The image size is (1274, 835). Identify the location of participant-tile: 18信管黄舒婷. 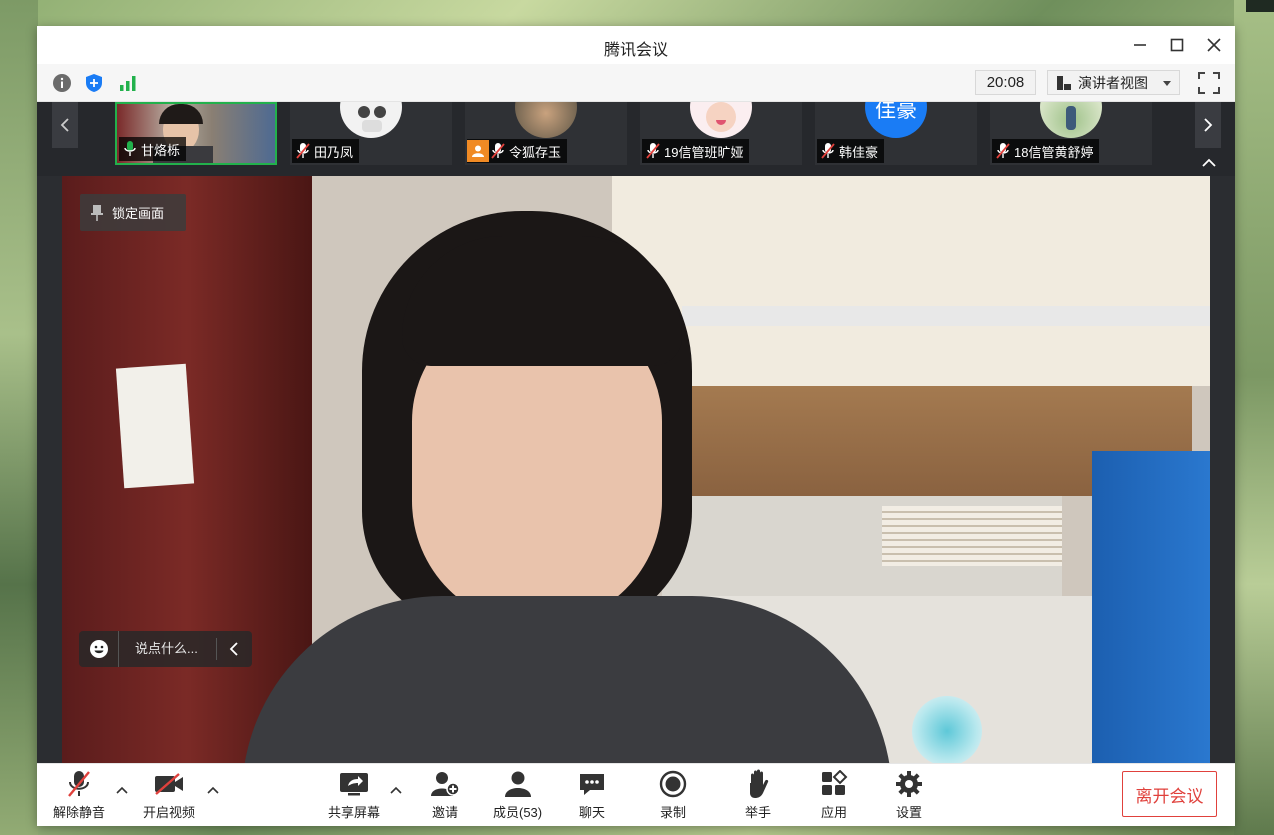
(1071, 133).